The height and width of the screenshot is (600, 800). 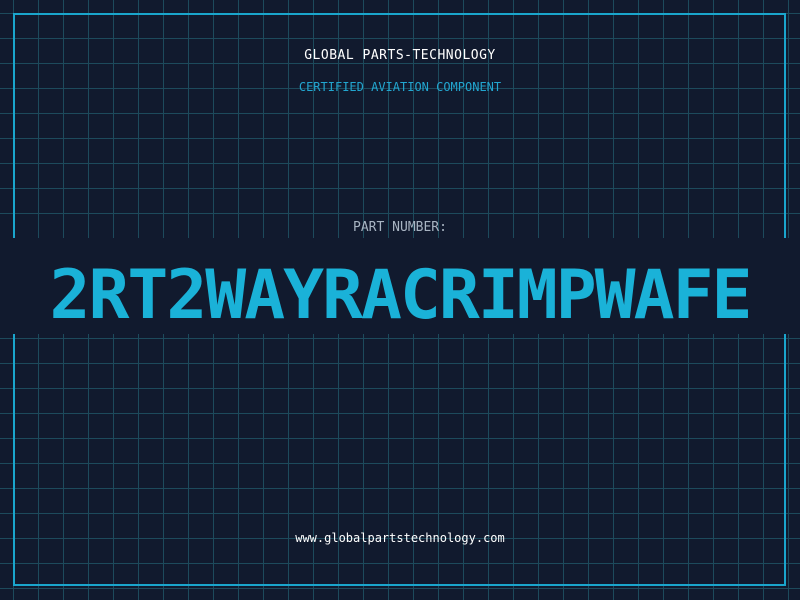 I want to click on part-number-label: PART NUMBER:, so click(x=400, y=227).